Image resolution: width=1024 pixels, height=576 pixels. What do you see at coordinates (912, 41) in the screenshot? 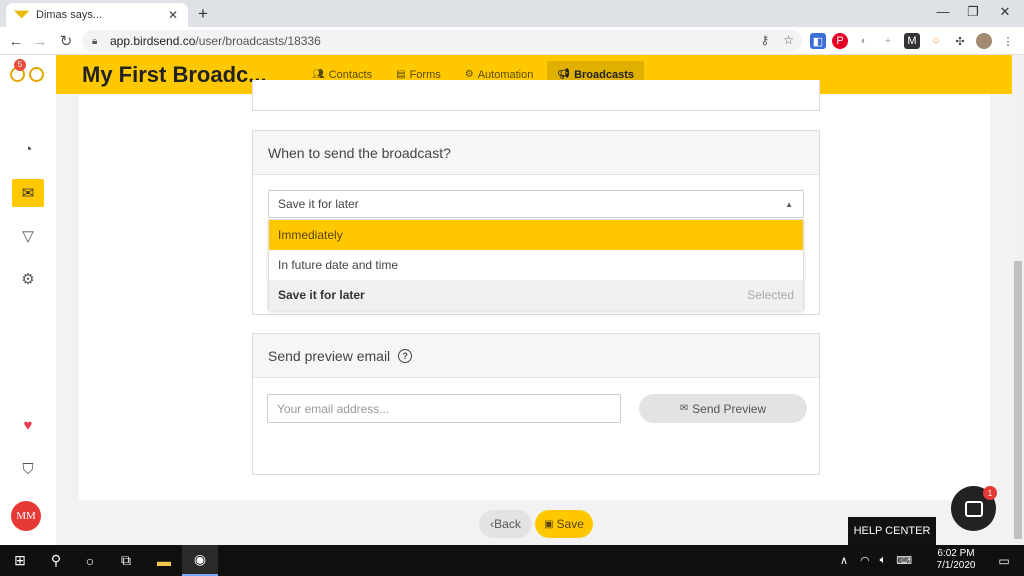
I see `extension-m-icon: M` at bounding box center [912, 41].